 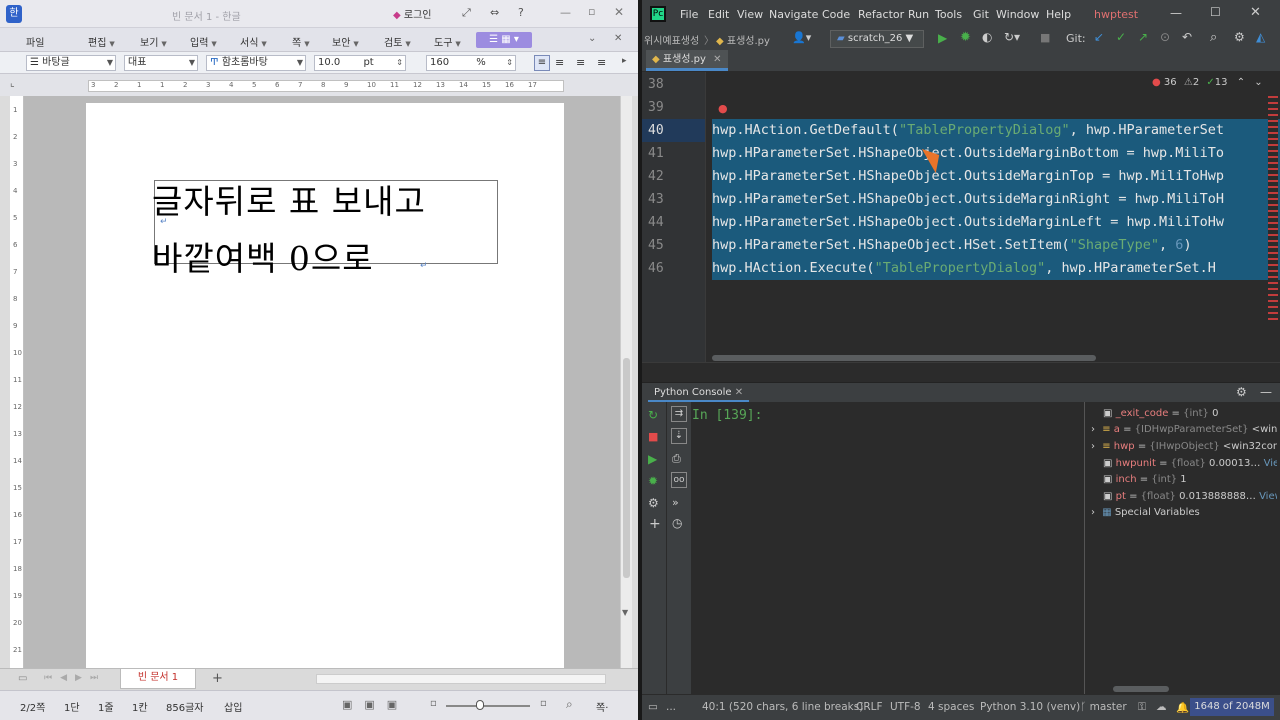 What do you see at coordinates (626, 468) in the screenshot?
I see `scroll-thumb` at bounding box center [626, 468].